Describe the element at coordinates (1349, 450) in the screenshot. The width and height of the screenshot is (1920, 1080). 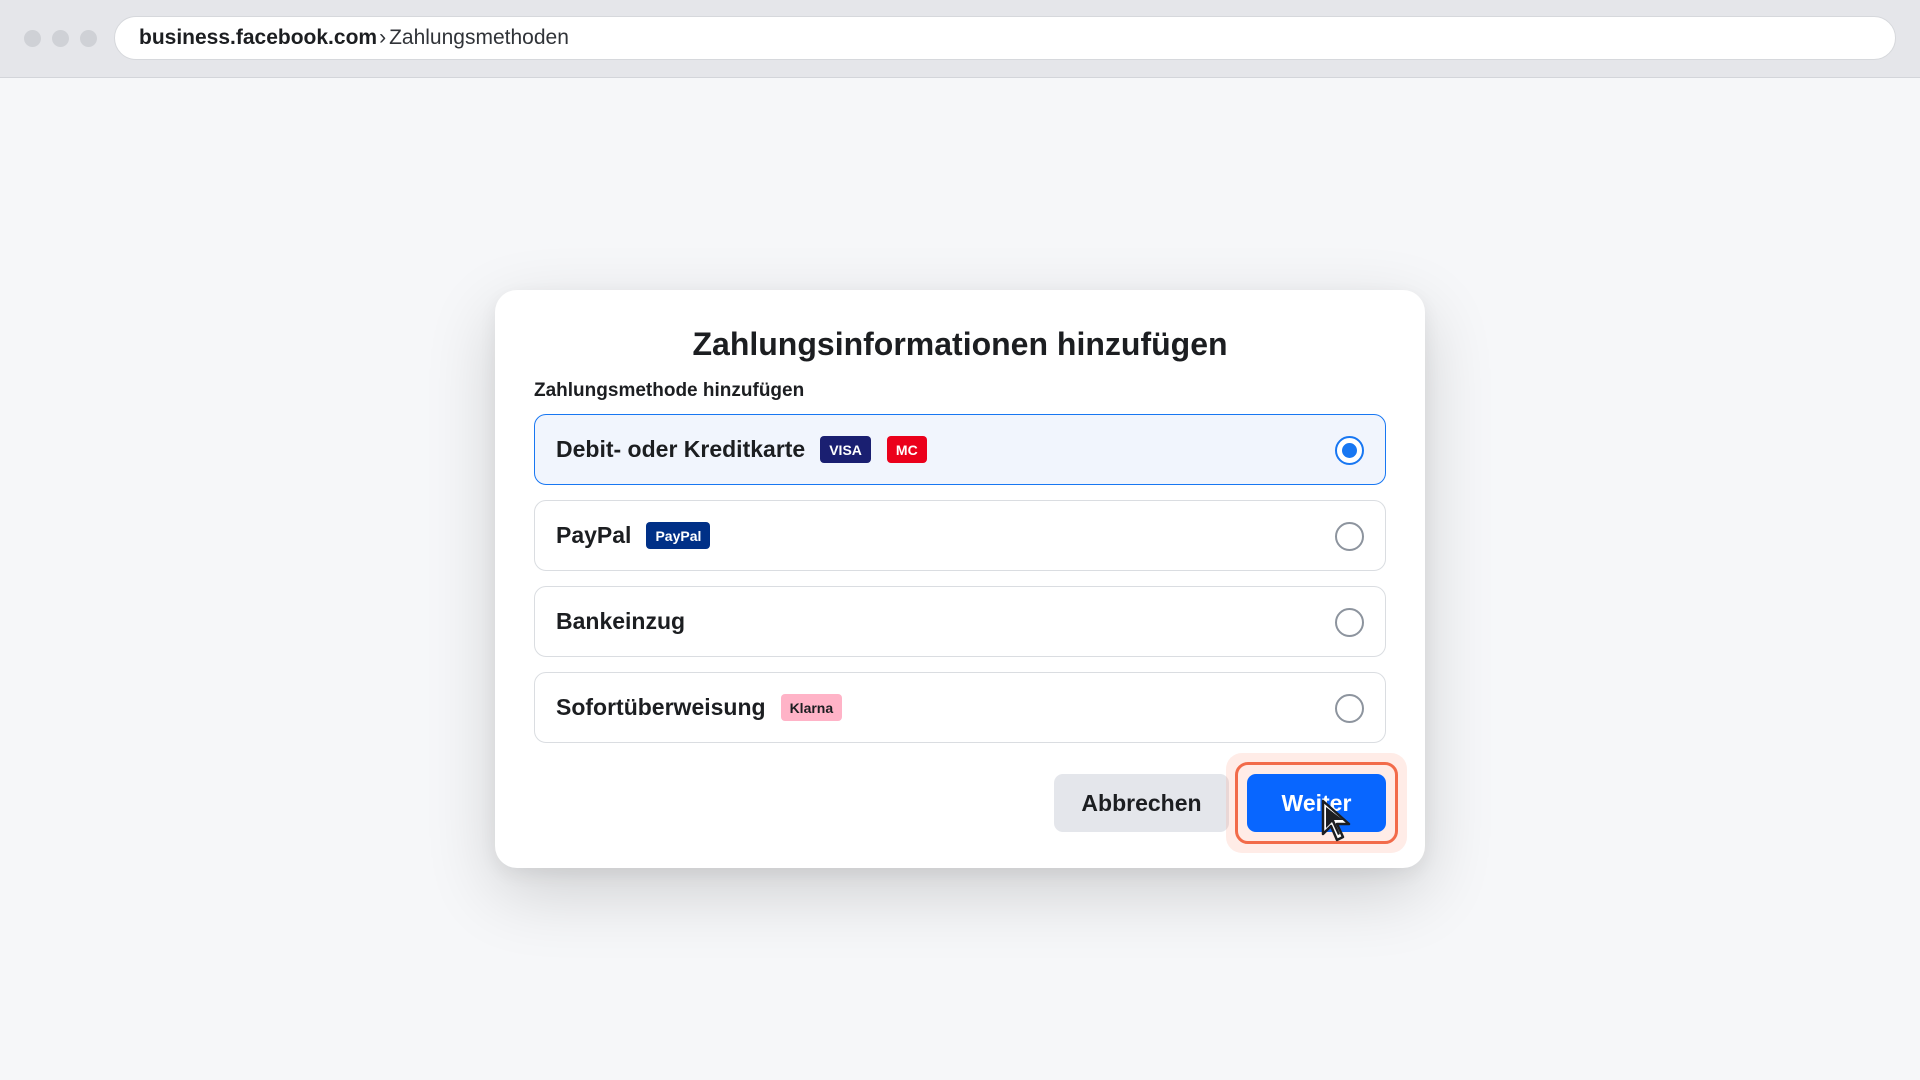
I see `option-card-radio` at that location.